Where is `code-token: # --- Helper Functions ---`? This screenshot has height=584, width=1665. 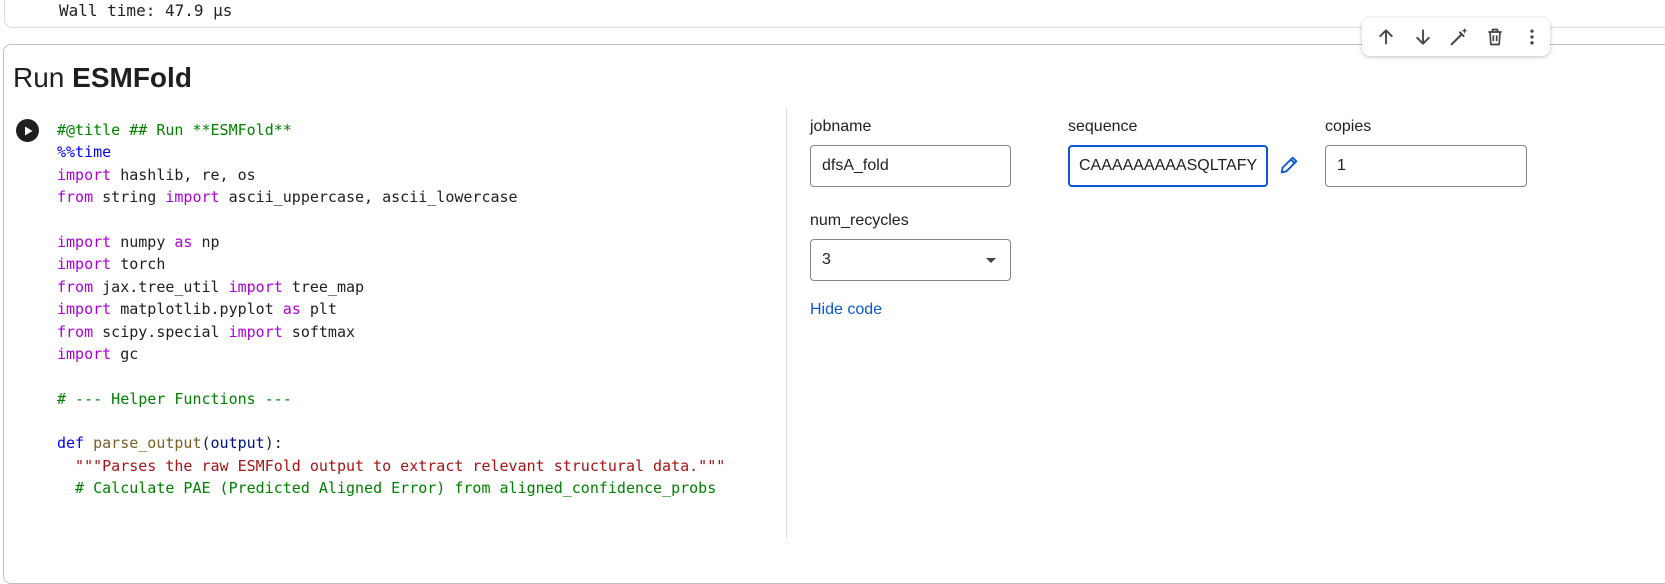
code-token: # --- Helper Functions --- is located at coordinates (174, 398).